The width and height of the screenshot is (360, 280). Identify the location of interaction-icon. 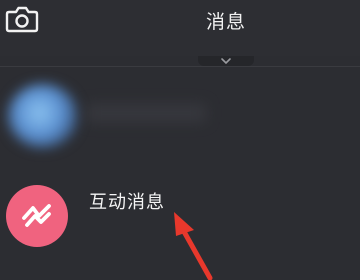
(36, 215).